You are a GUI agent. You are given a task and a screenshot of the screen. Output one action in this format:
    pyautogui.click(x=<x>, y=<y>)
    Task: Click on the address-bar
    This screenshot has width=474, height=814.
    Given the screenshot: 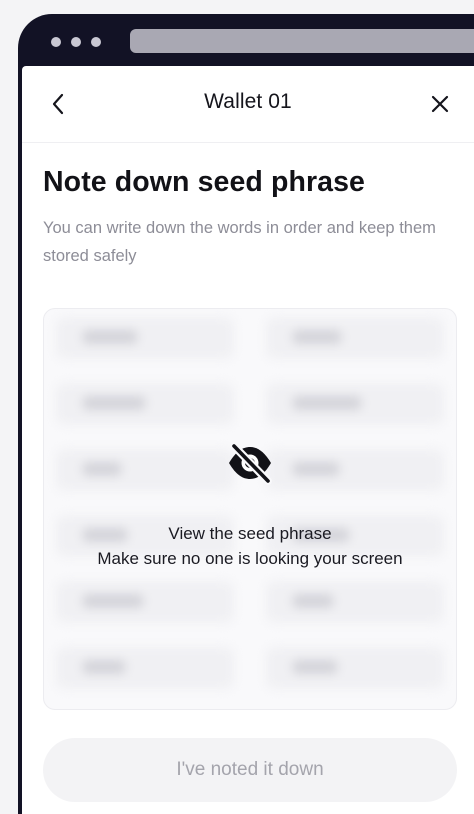 What is the action you would take?
    pyautogui.click(x=302, y=41)
    